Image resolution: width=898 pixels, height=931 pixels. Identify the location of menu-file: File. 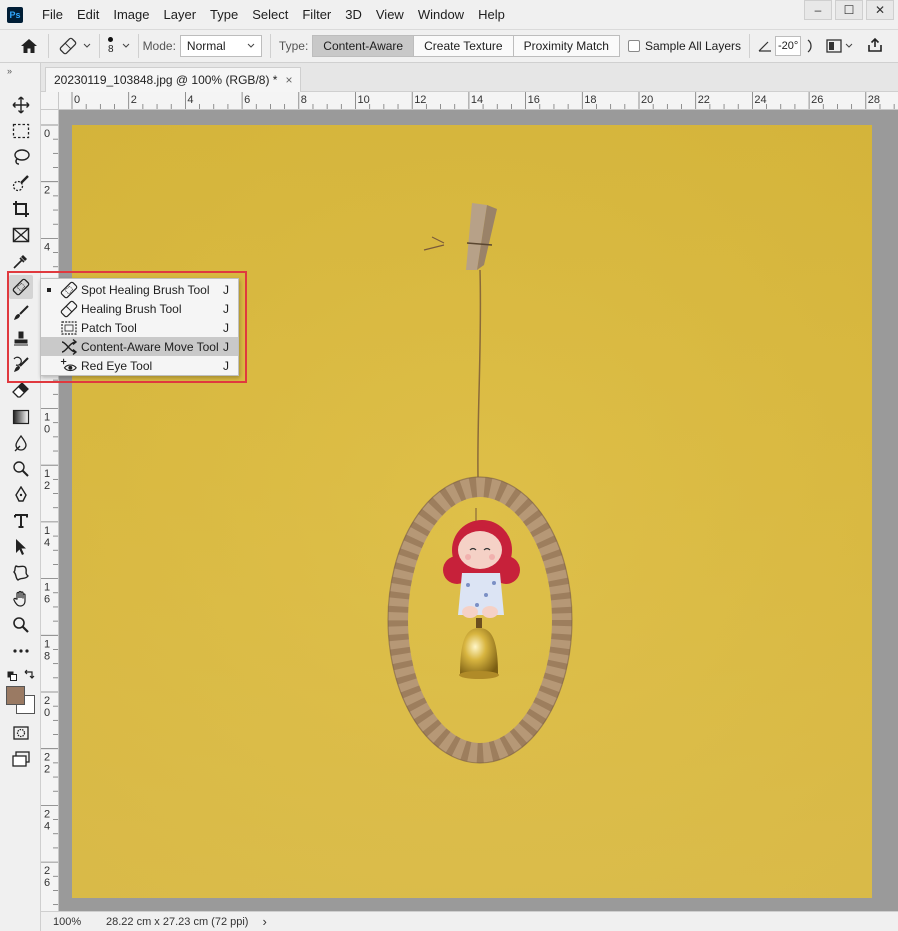
(52, 14).